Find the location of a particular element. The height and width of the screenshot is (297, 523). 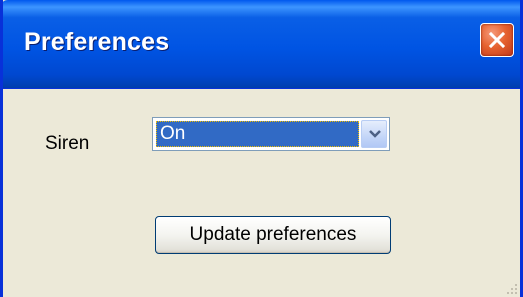

chevron-down-icon is located at coordinates (375, 134).